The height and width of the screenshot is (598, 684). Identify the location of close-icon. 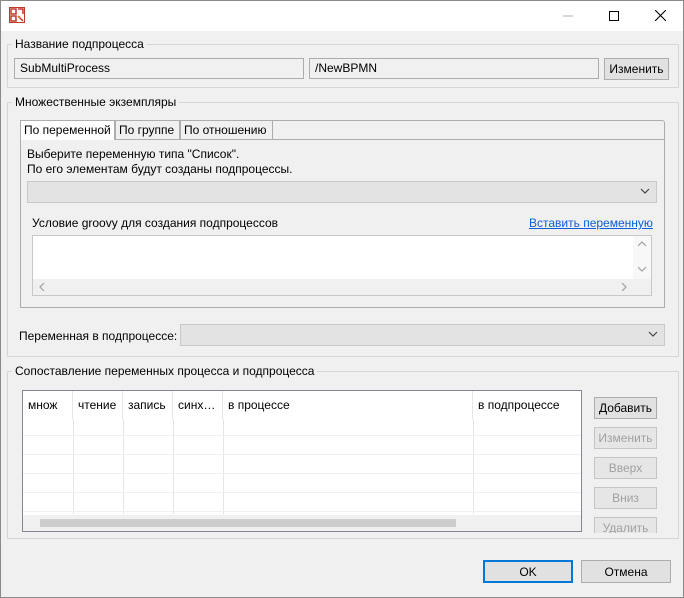
(660, 15).